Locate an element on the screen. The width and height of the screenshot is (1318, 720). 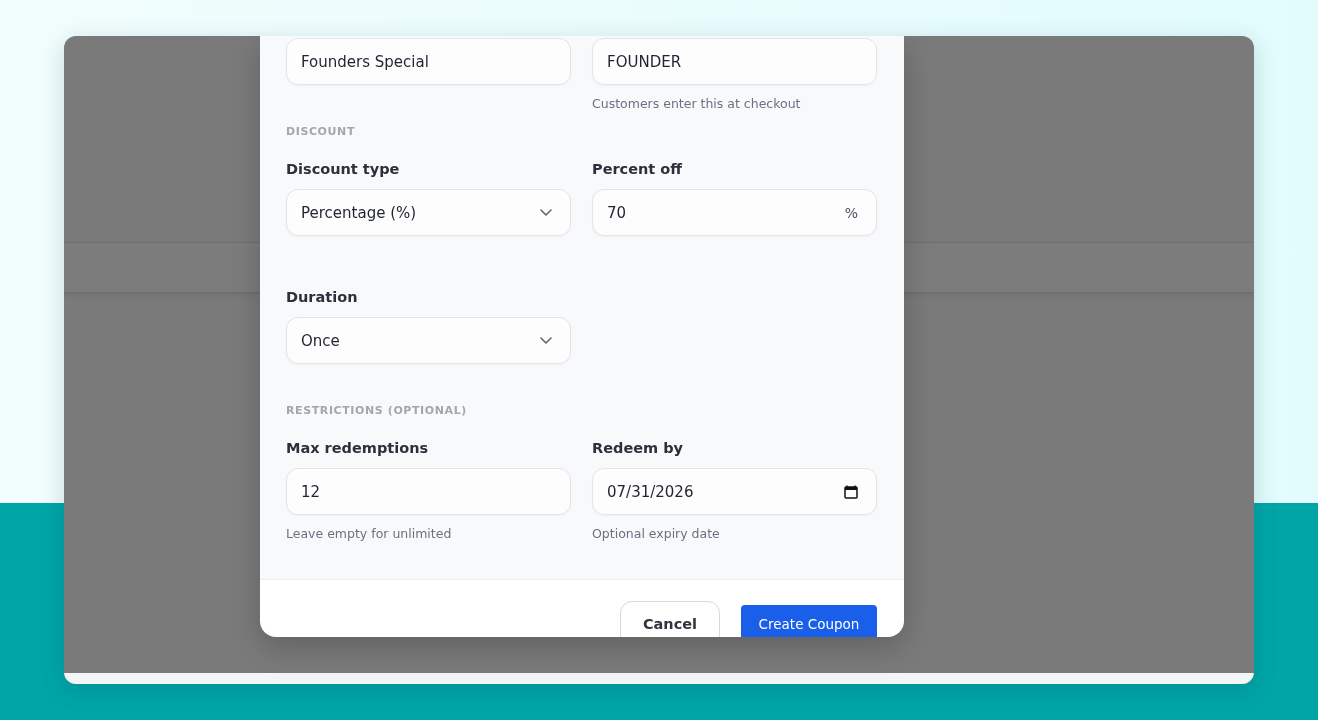
section-heading: DISCOUNT is located at coordinates (320, 132).